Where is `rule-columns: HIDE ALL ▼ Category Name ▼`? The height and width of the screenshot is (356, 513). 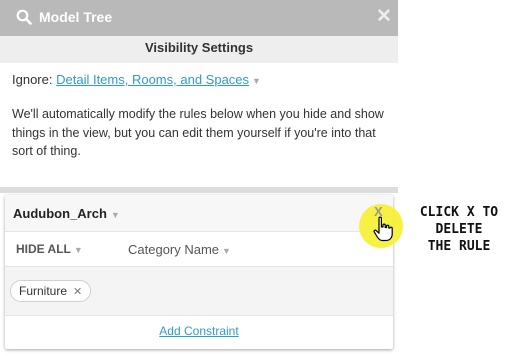 rule-columns: HIDE ALL ▼ Category Name ▼ is located at coordinates (199, 248).